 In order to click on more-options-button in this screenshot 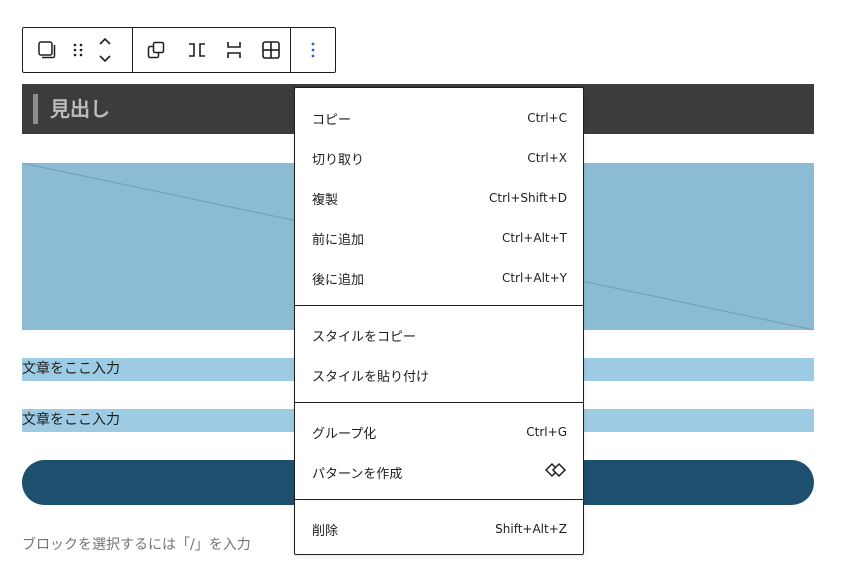, I will do `click(313, 50)`.